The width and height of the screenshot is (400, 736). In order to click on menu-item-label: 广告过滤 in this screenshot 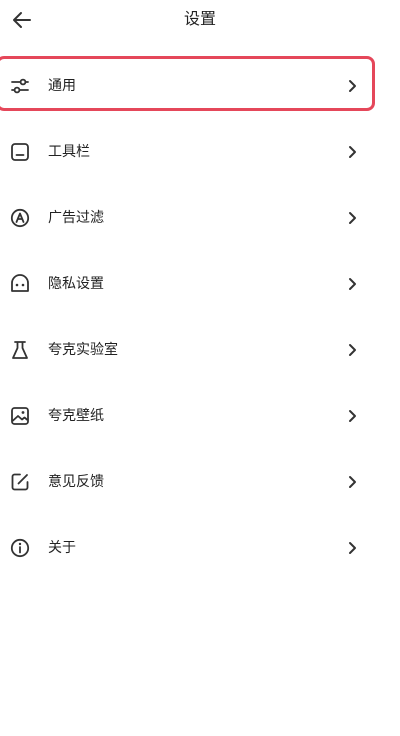, I will do `click(76, 218)`.